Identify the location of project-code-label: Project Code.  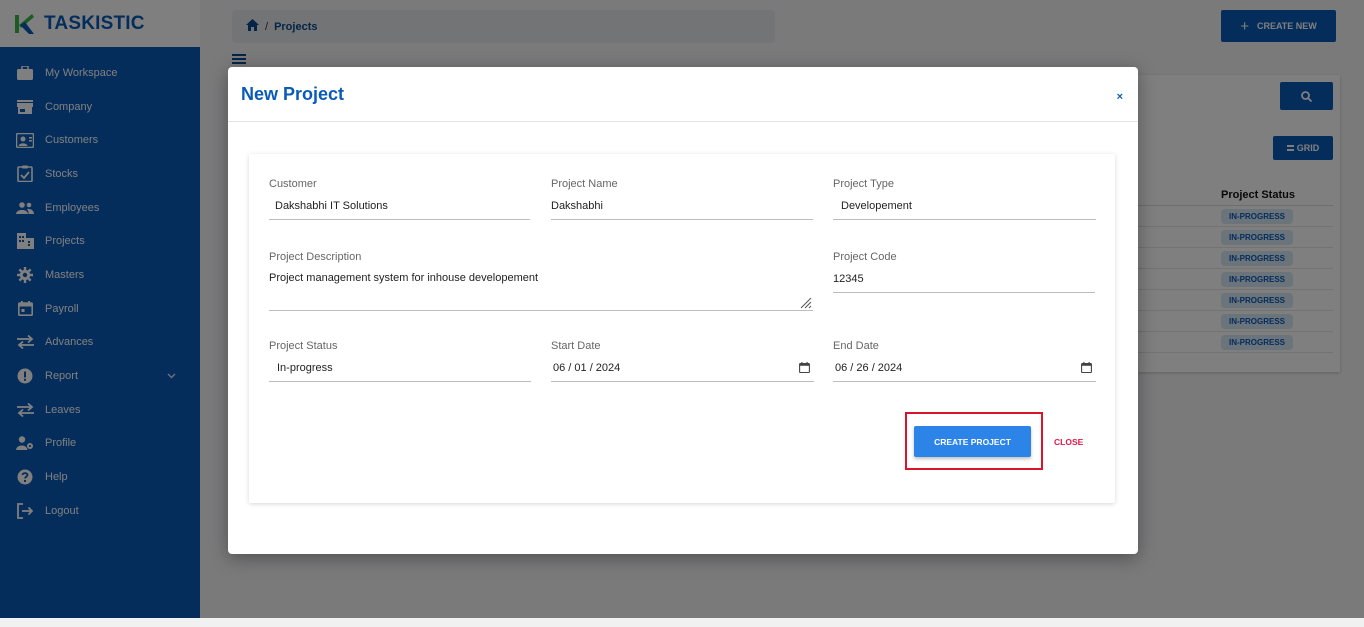
(865, 257).